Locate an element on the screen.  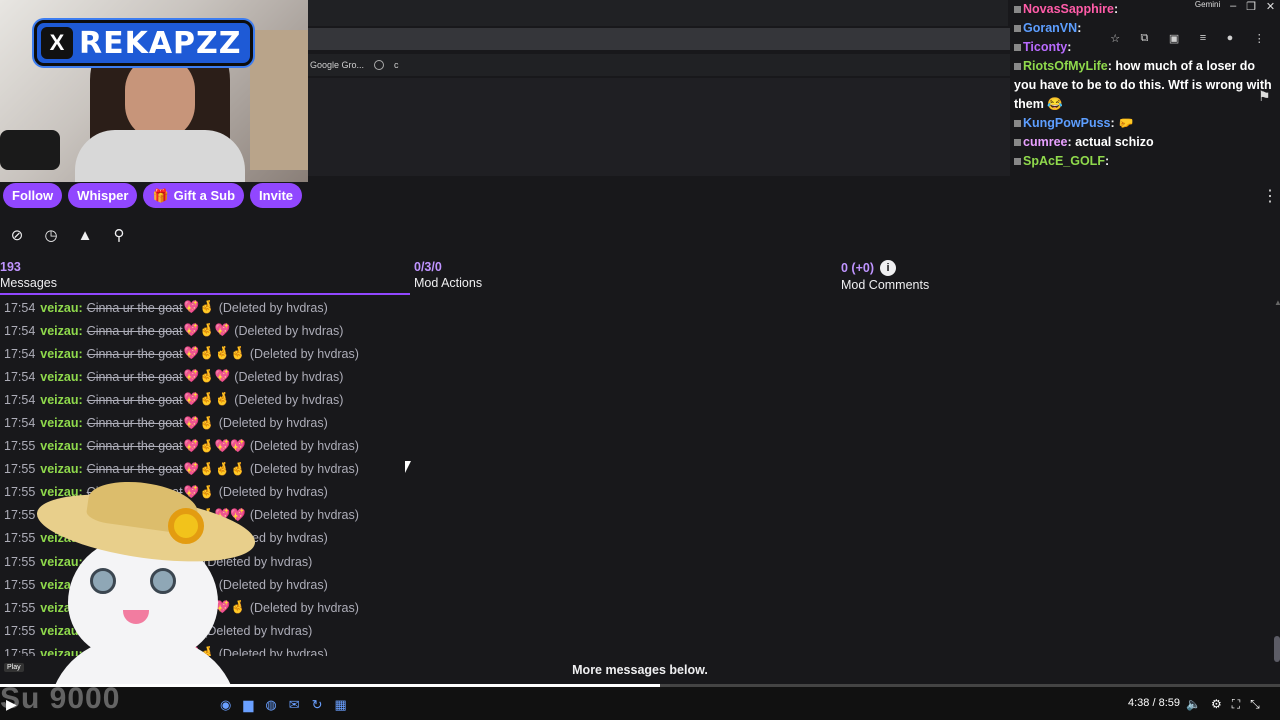
close-icon: ✕ is located at coordinates (1270, 11).